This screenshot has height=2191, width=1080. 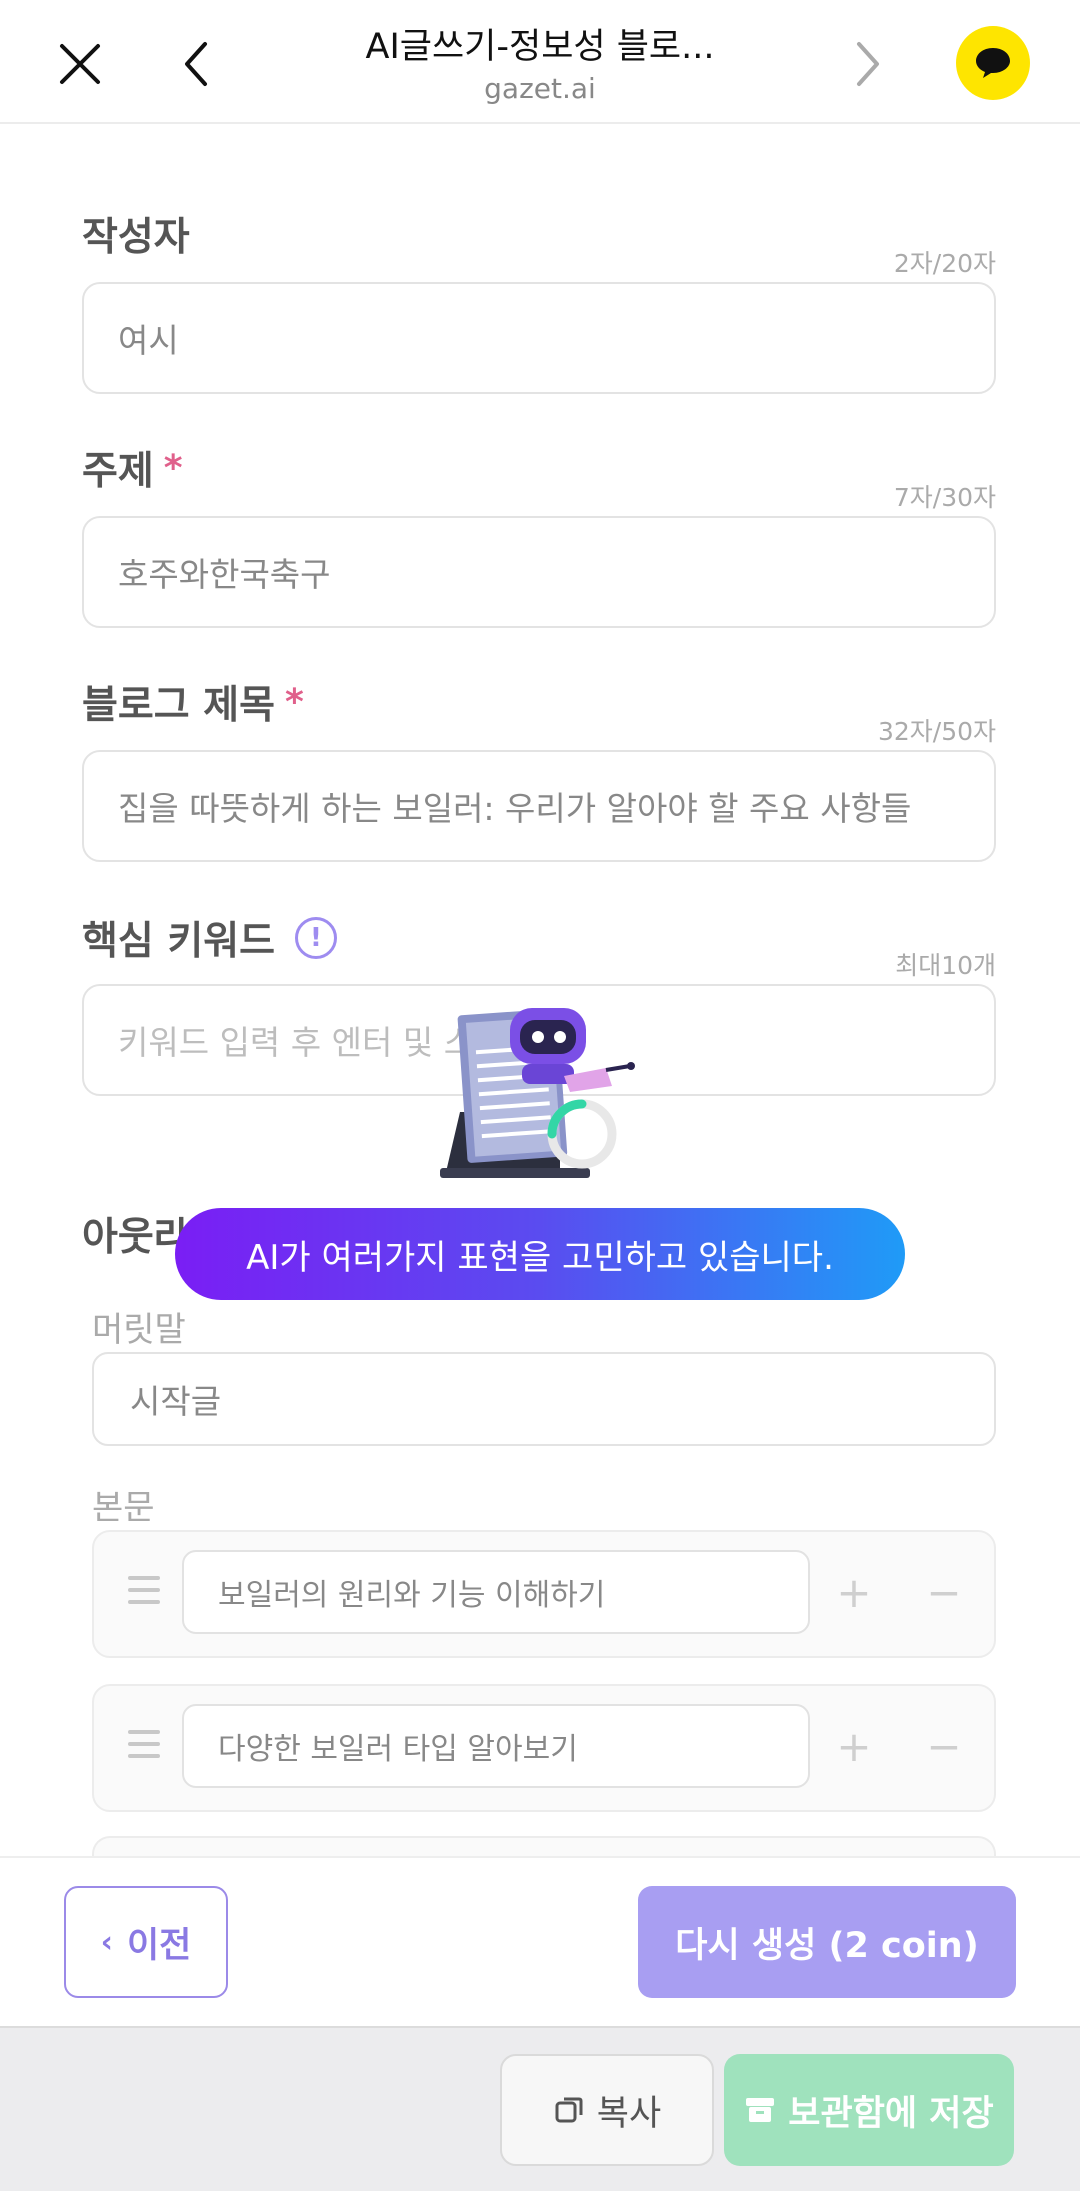 I want to click on keywords-label: 핵심 키워드 !, so click(x=209, y=938).